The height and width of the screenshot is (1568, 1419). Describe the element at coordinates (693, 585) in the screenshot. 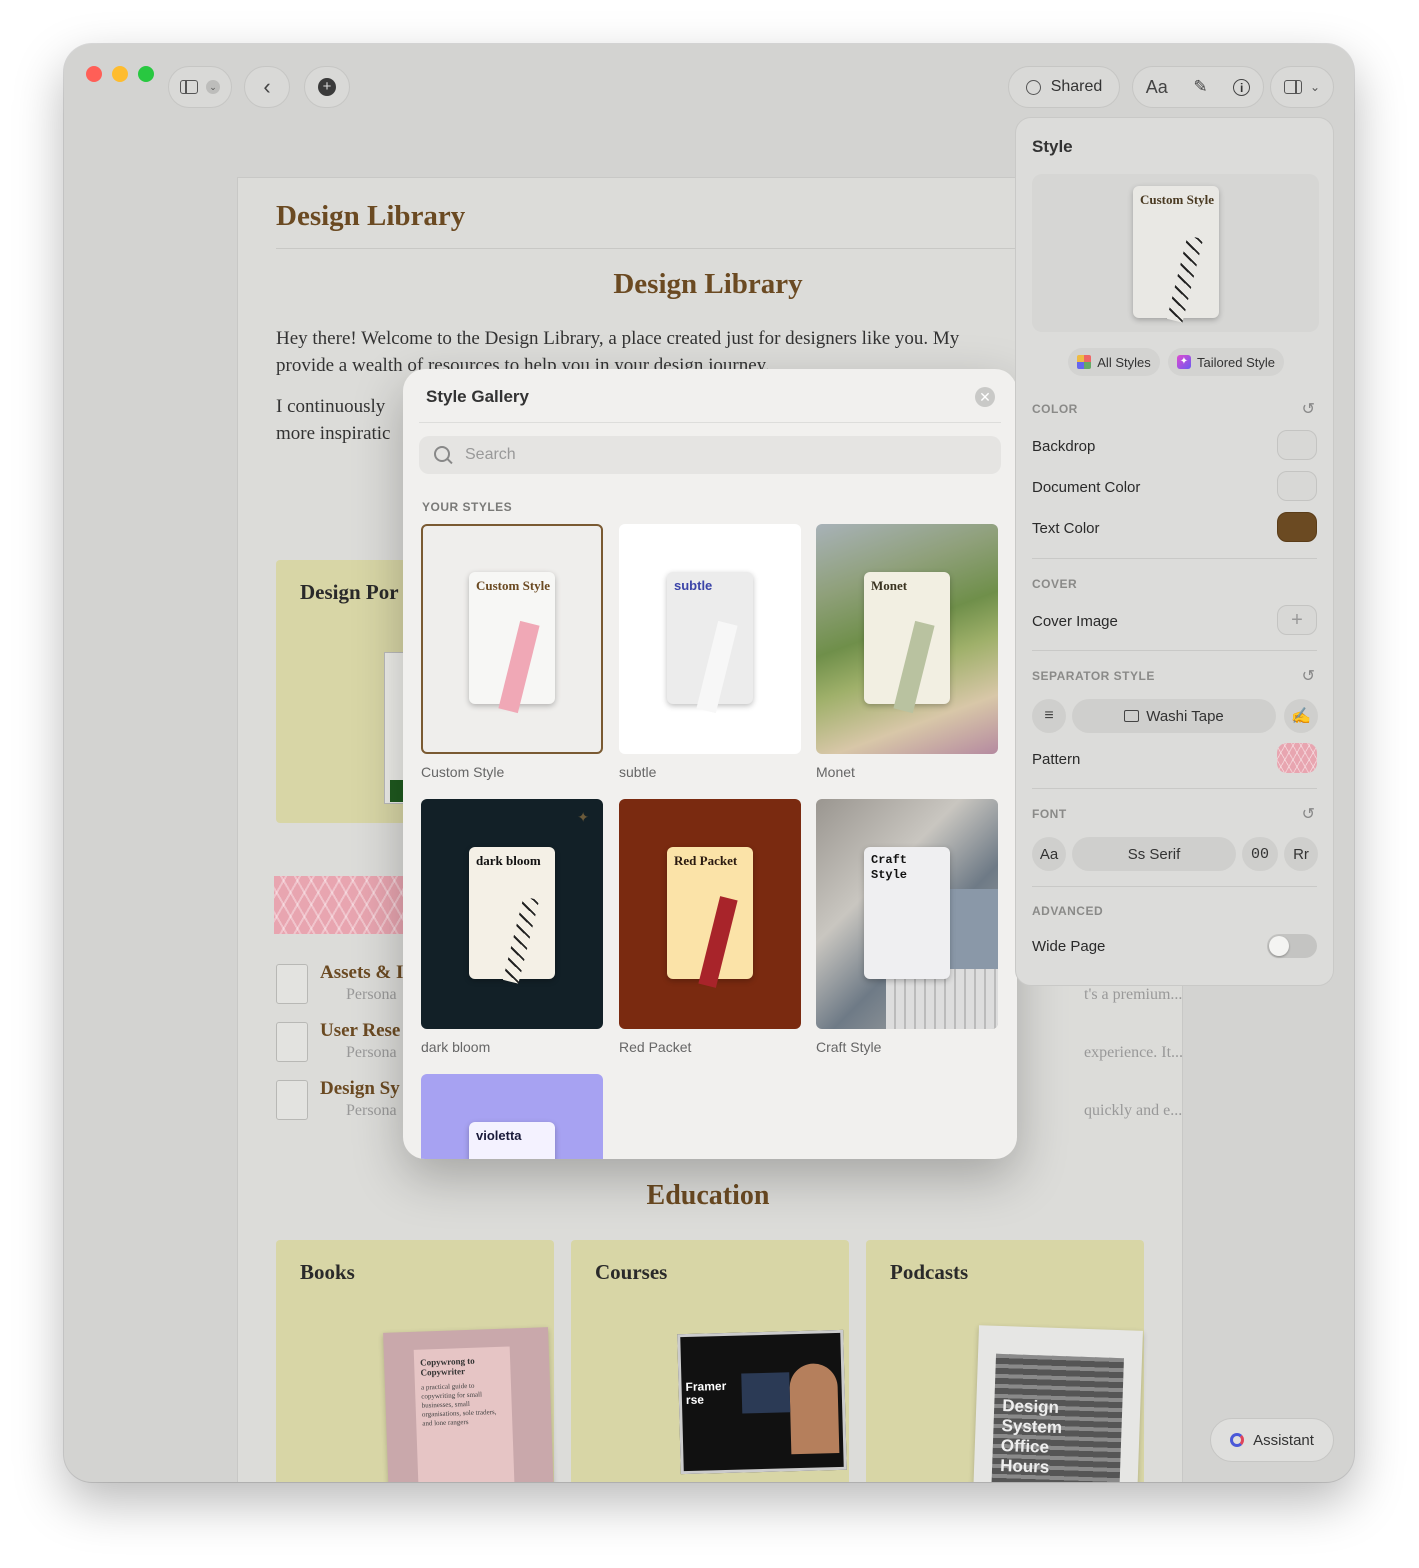

I see `style-preview-title: subtle` at that location.